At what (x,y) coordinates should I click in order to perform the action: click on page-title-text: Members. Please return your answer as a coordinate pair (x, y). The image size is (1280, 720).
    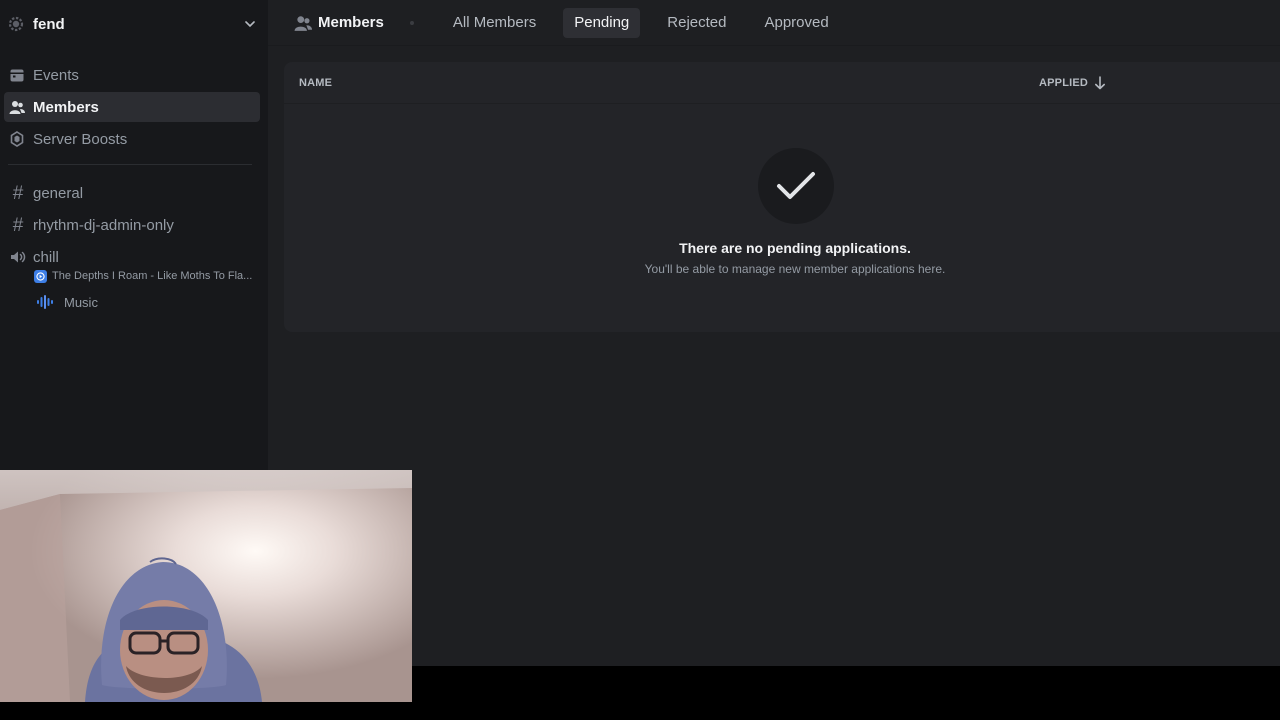
    Looking at the image, I should click on (351, 22).